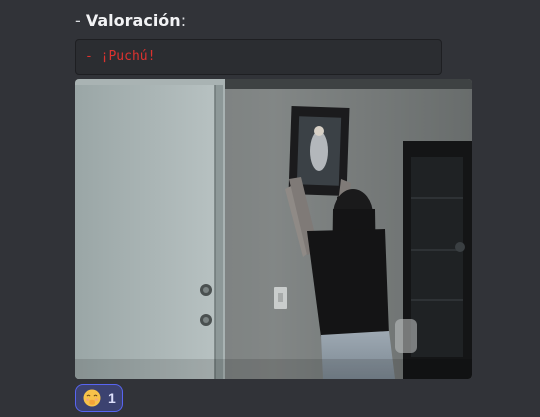  I want to click on reaction-count: 1, so click(112, 398).